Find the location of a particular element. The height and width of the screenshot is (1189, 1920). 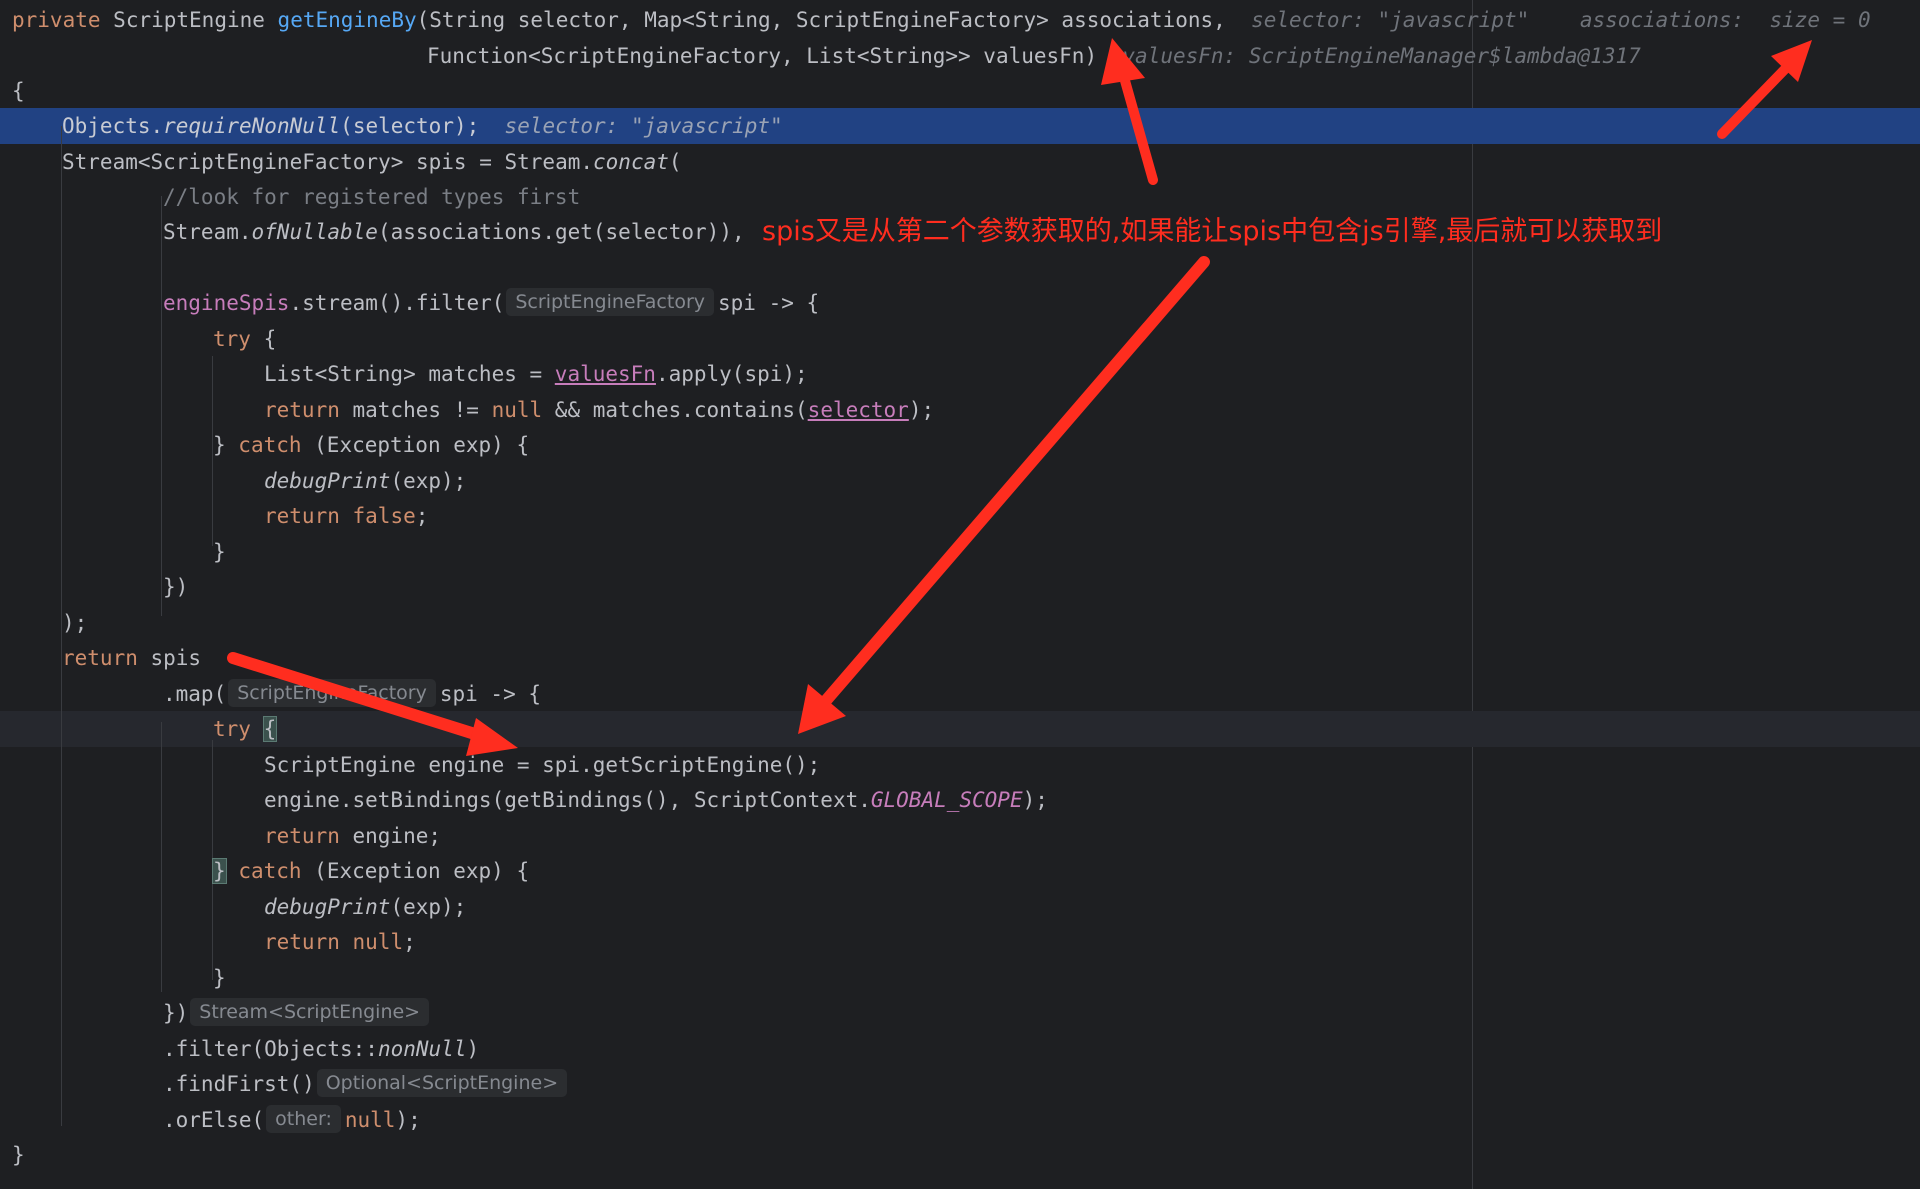

comment-text: //look for registered types first is located at coordinates (372, 197).